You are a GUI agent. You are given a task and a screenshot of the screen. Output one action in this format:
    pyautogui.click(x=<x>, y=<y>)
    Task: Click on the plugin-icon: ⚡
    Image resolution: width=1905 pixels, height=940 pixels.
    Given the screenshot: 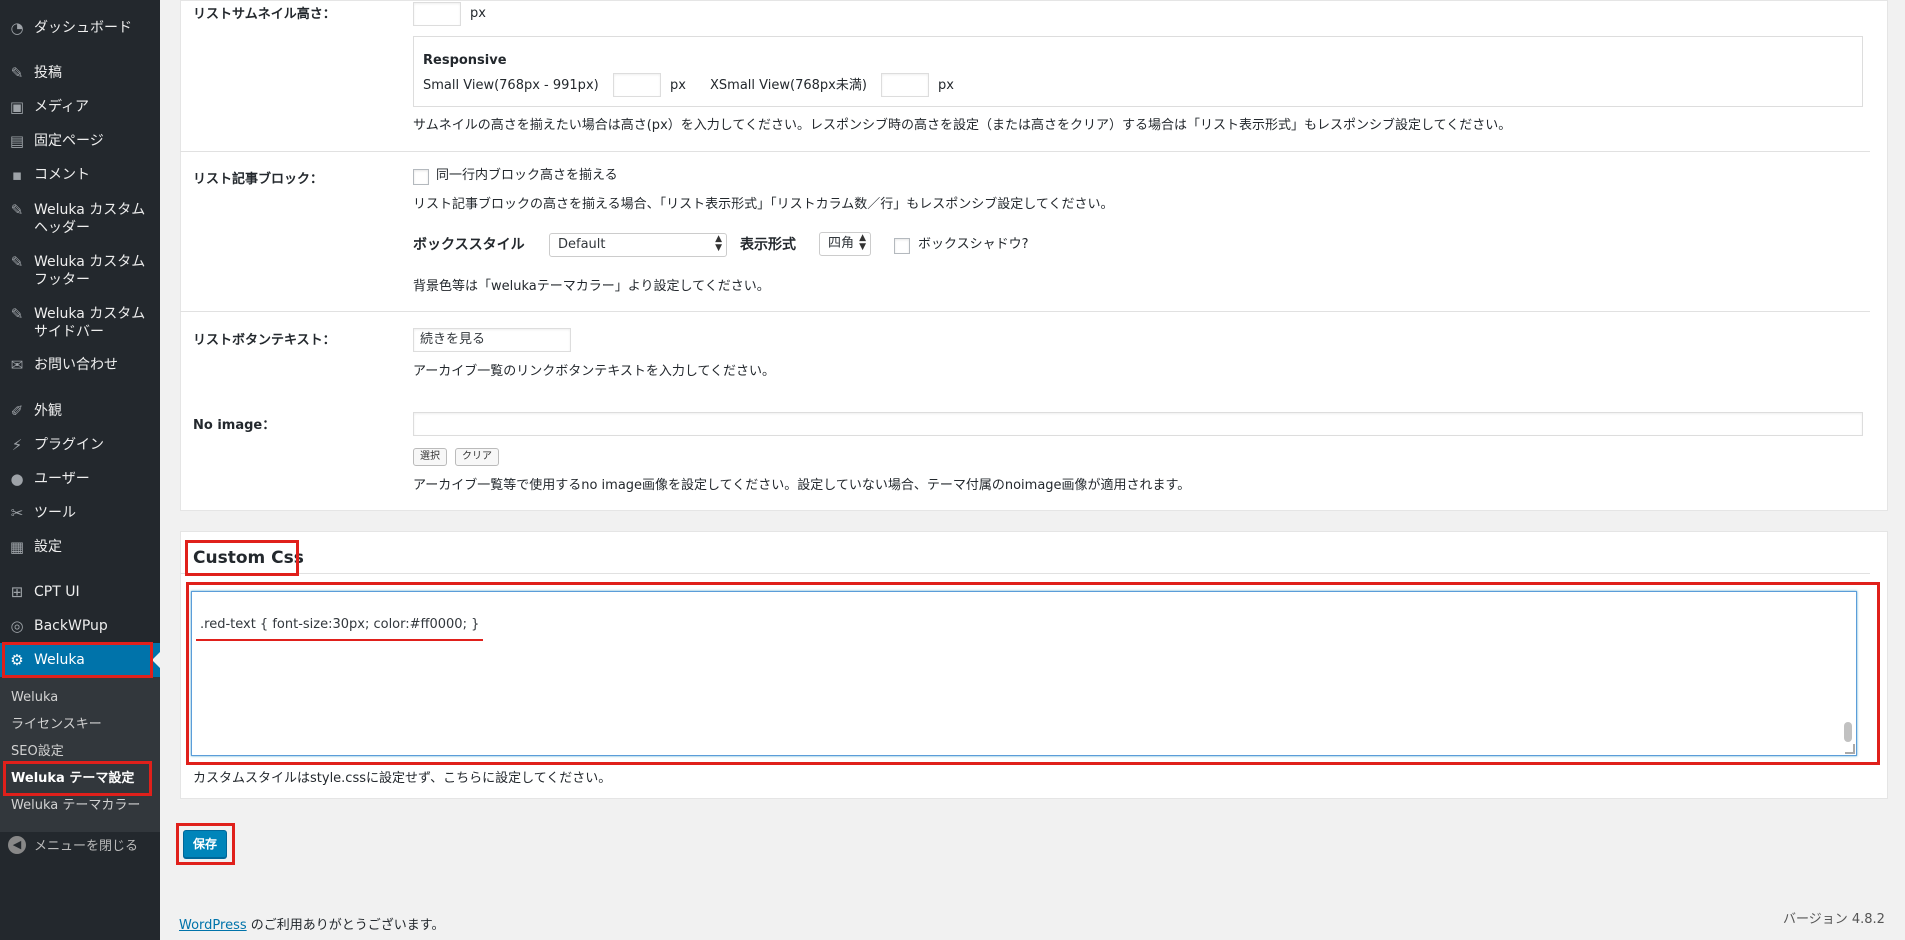 What is the action you would take?
    pyautogui.click(x=17, y=445)
    